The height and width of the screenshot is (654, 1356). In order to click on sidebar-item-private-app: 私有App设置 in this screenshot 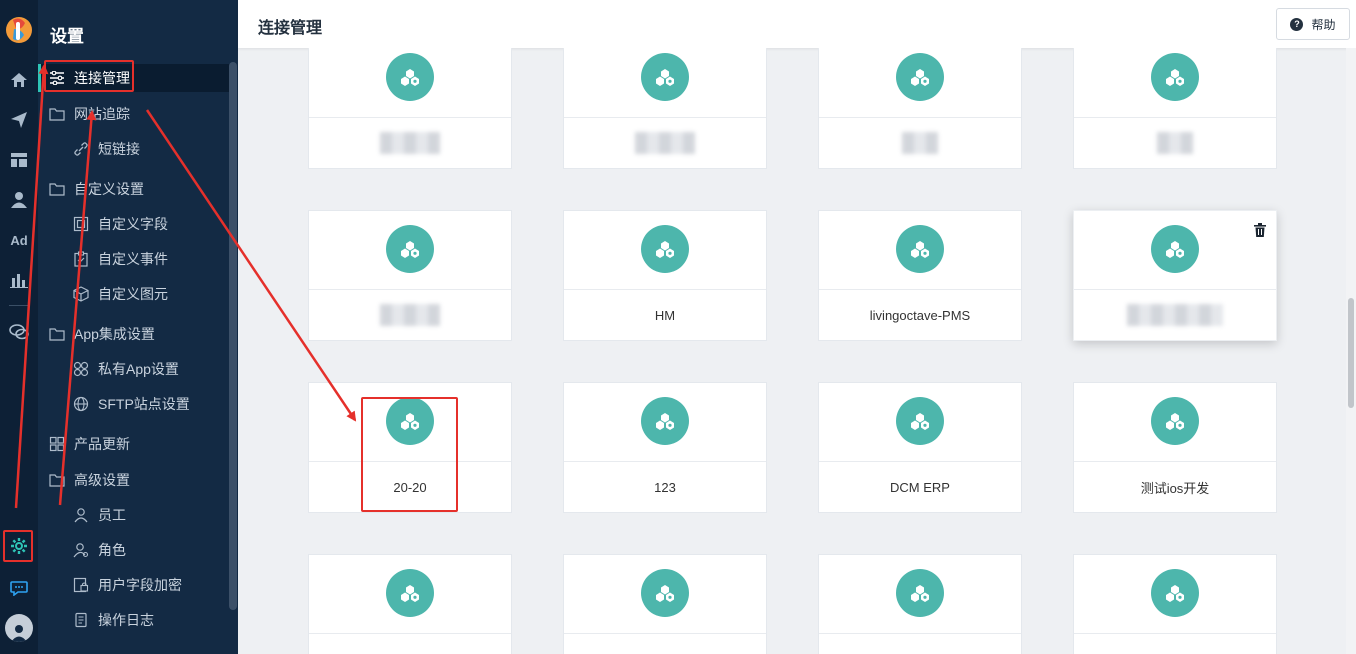, I will do `click(134, 369)`.